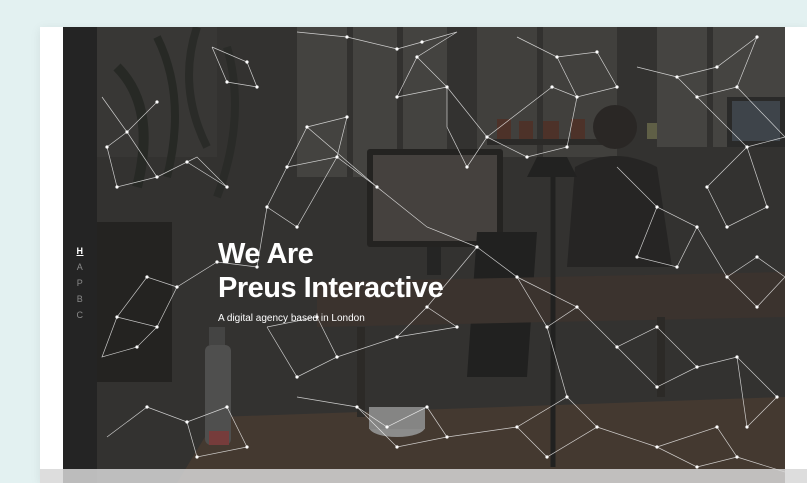 The image size is (807, 483). I want to click on nav-item-p: P, so click(80, 283).